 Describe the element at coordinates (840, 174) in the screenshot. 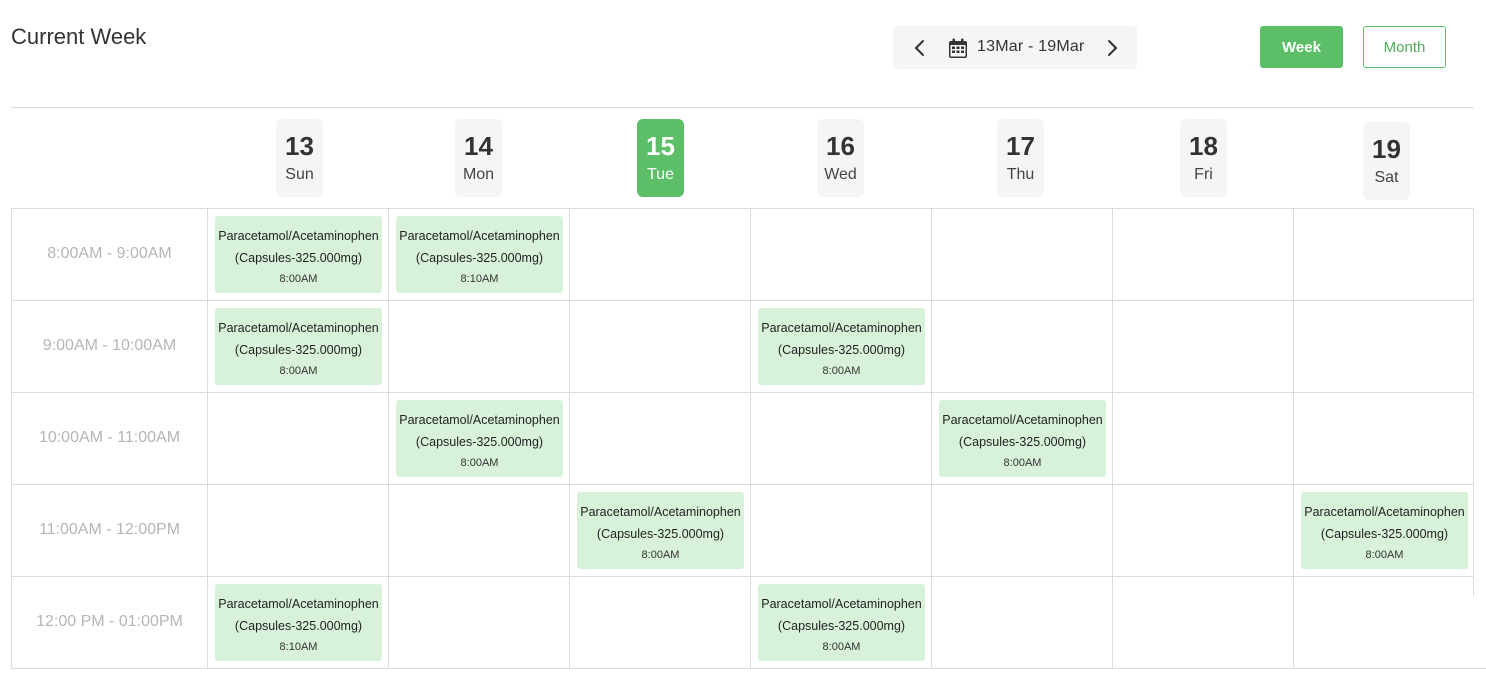

I see `day-name: Wed` at that location.